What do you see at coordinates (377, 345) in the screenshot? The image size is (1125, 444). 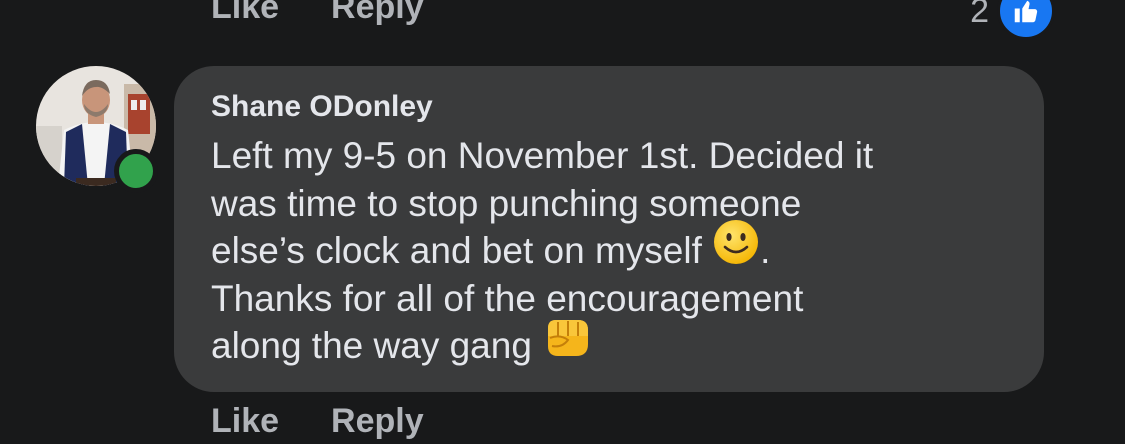 I see `comment-line-text: along the way gang` at bounding box center [377, 345].